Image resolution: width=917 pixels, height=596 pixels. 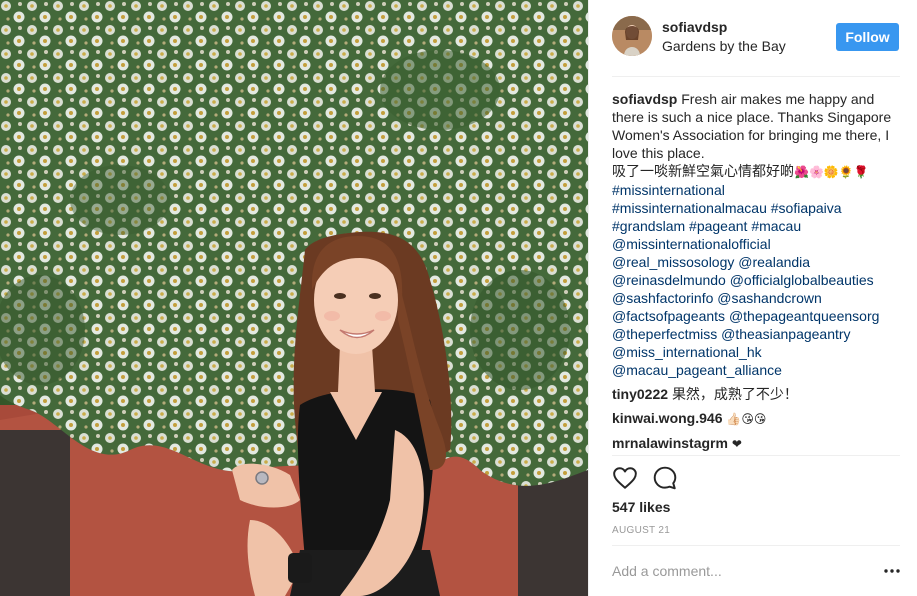 I want to click on comment-icon, so click(x=665, y=478).